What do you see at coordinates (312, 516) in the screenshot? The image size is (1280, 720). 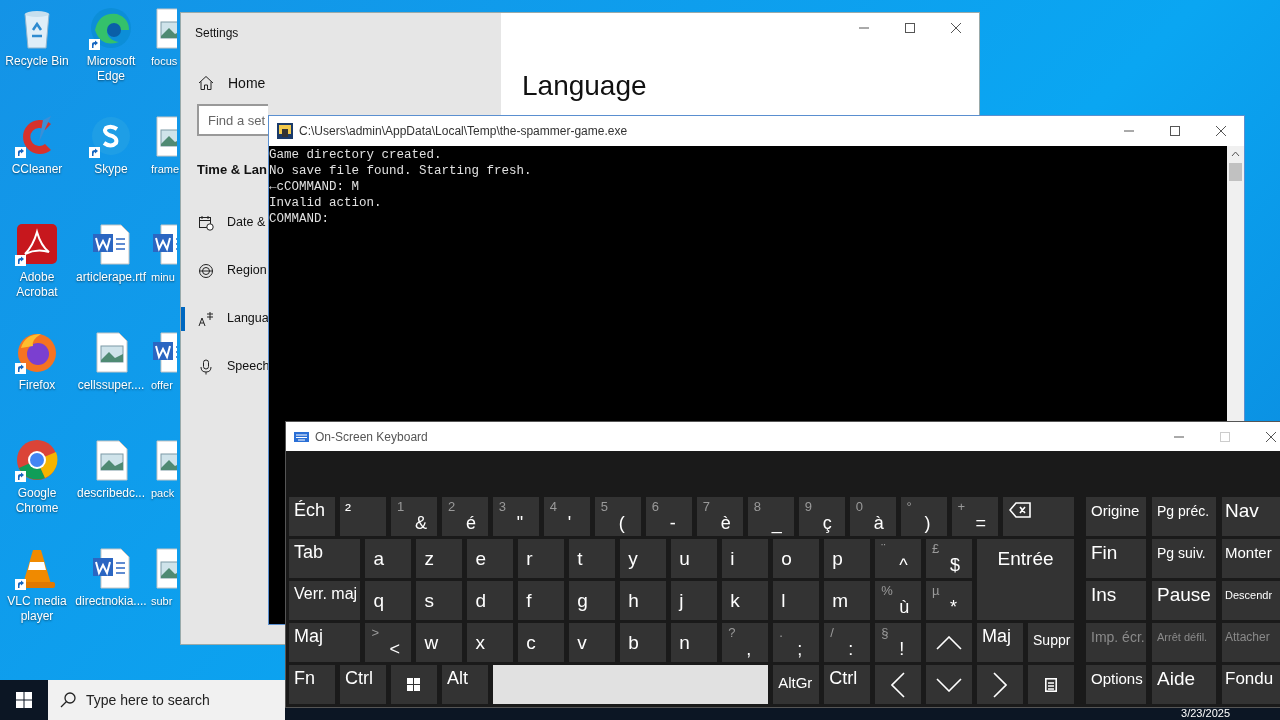 I see `keyboard-key: Éch` at bounding box center [312, 516].